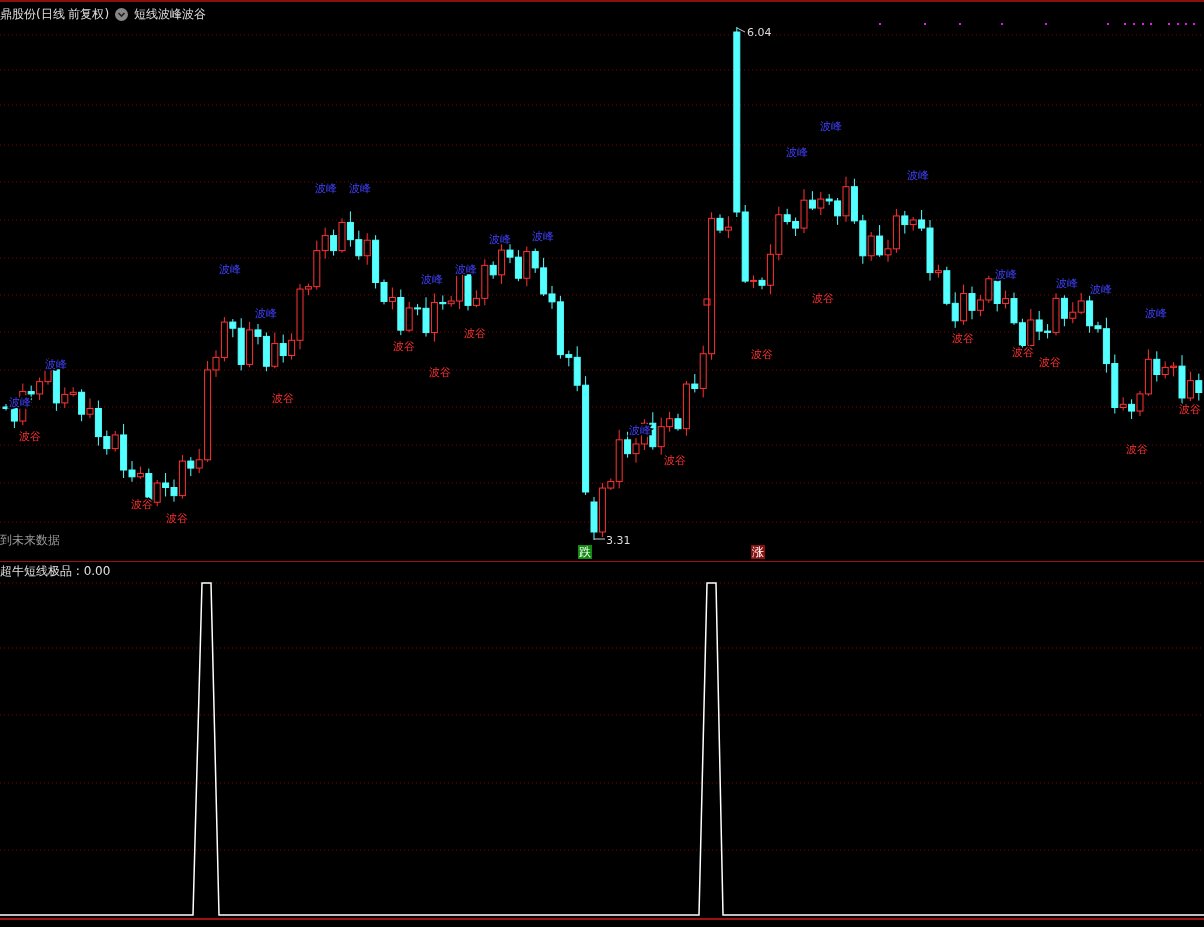  What do you see at coordinates (55, 571) in the screenshot?
I see `indicator-value: 超牛短线极品 : 0.00` at bounding box center [55, 571].